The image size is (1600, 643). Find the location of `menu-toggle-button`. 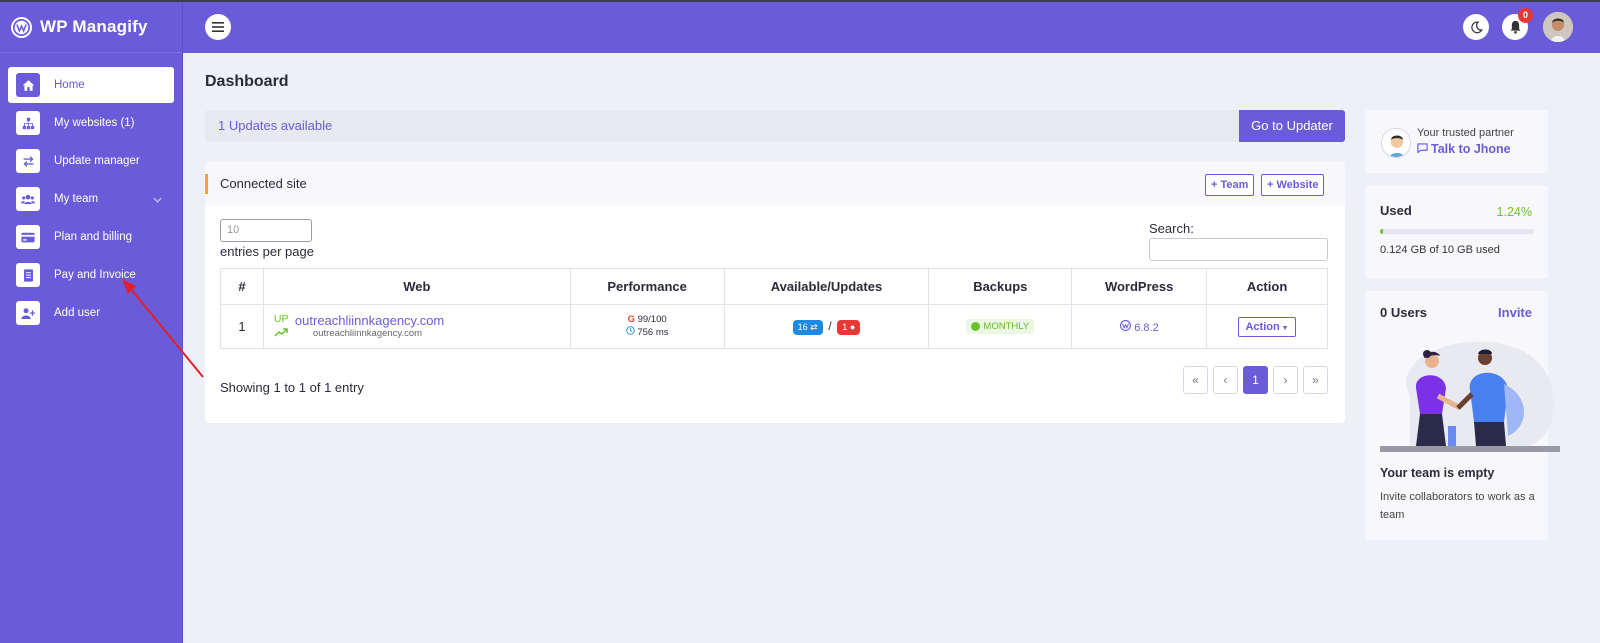

menu-toggle-button is located at coordinates (218, 27).